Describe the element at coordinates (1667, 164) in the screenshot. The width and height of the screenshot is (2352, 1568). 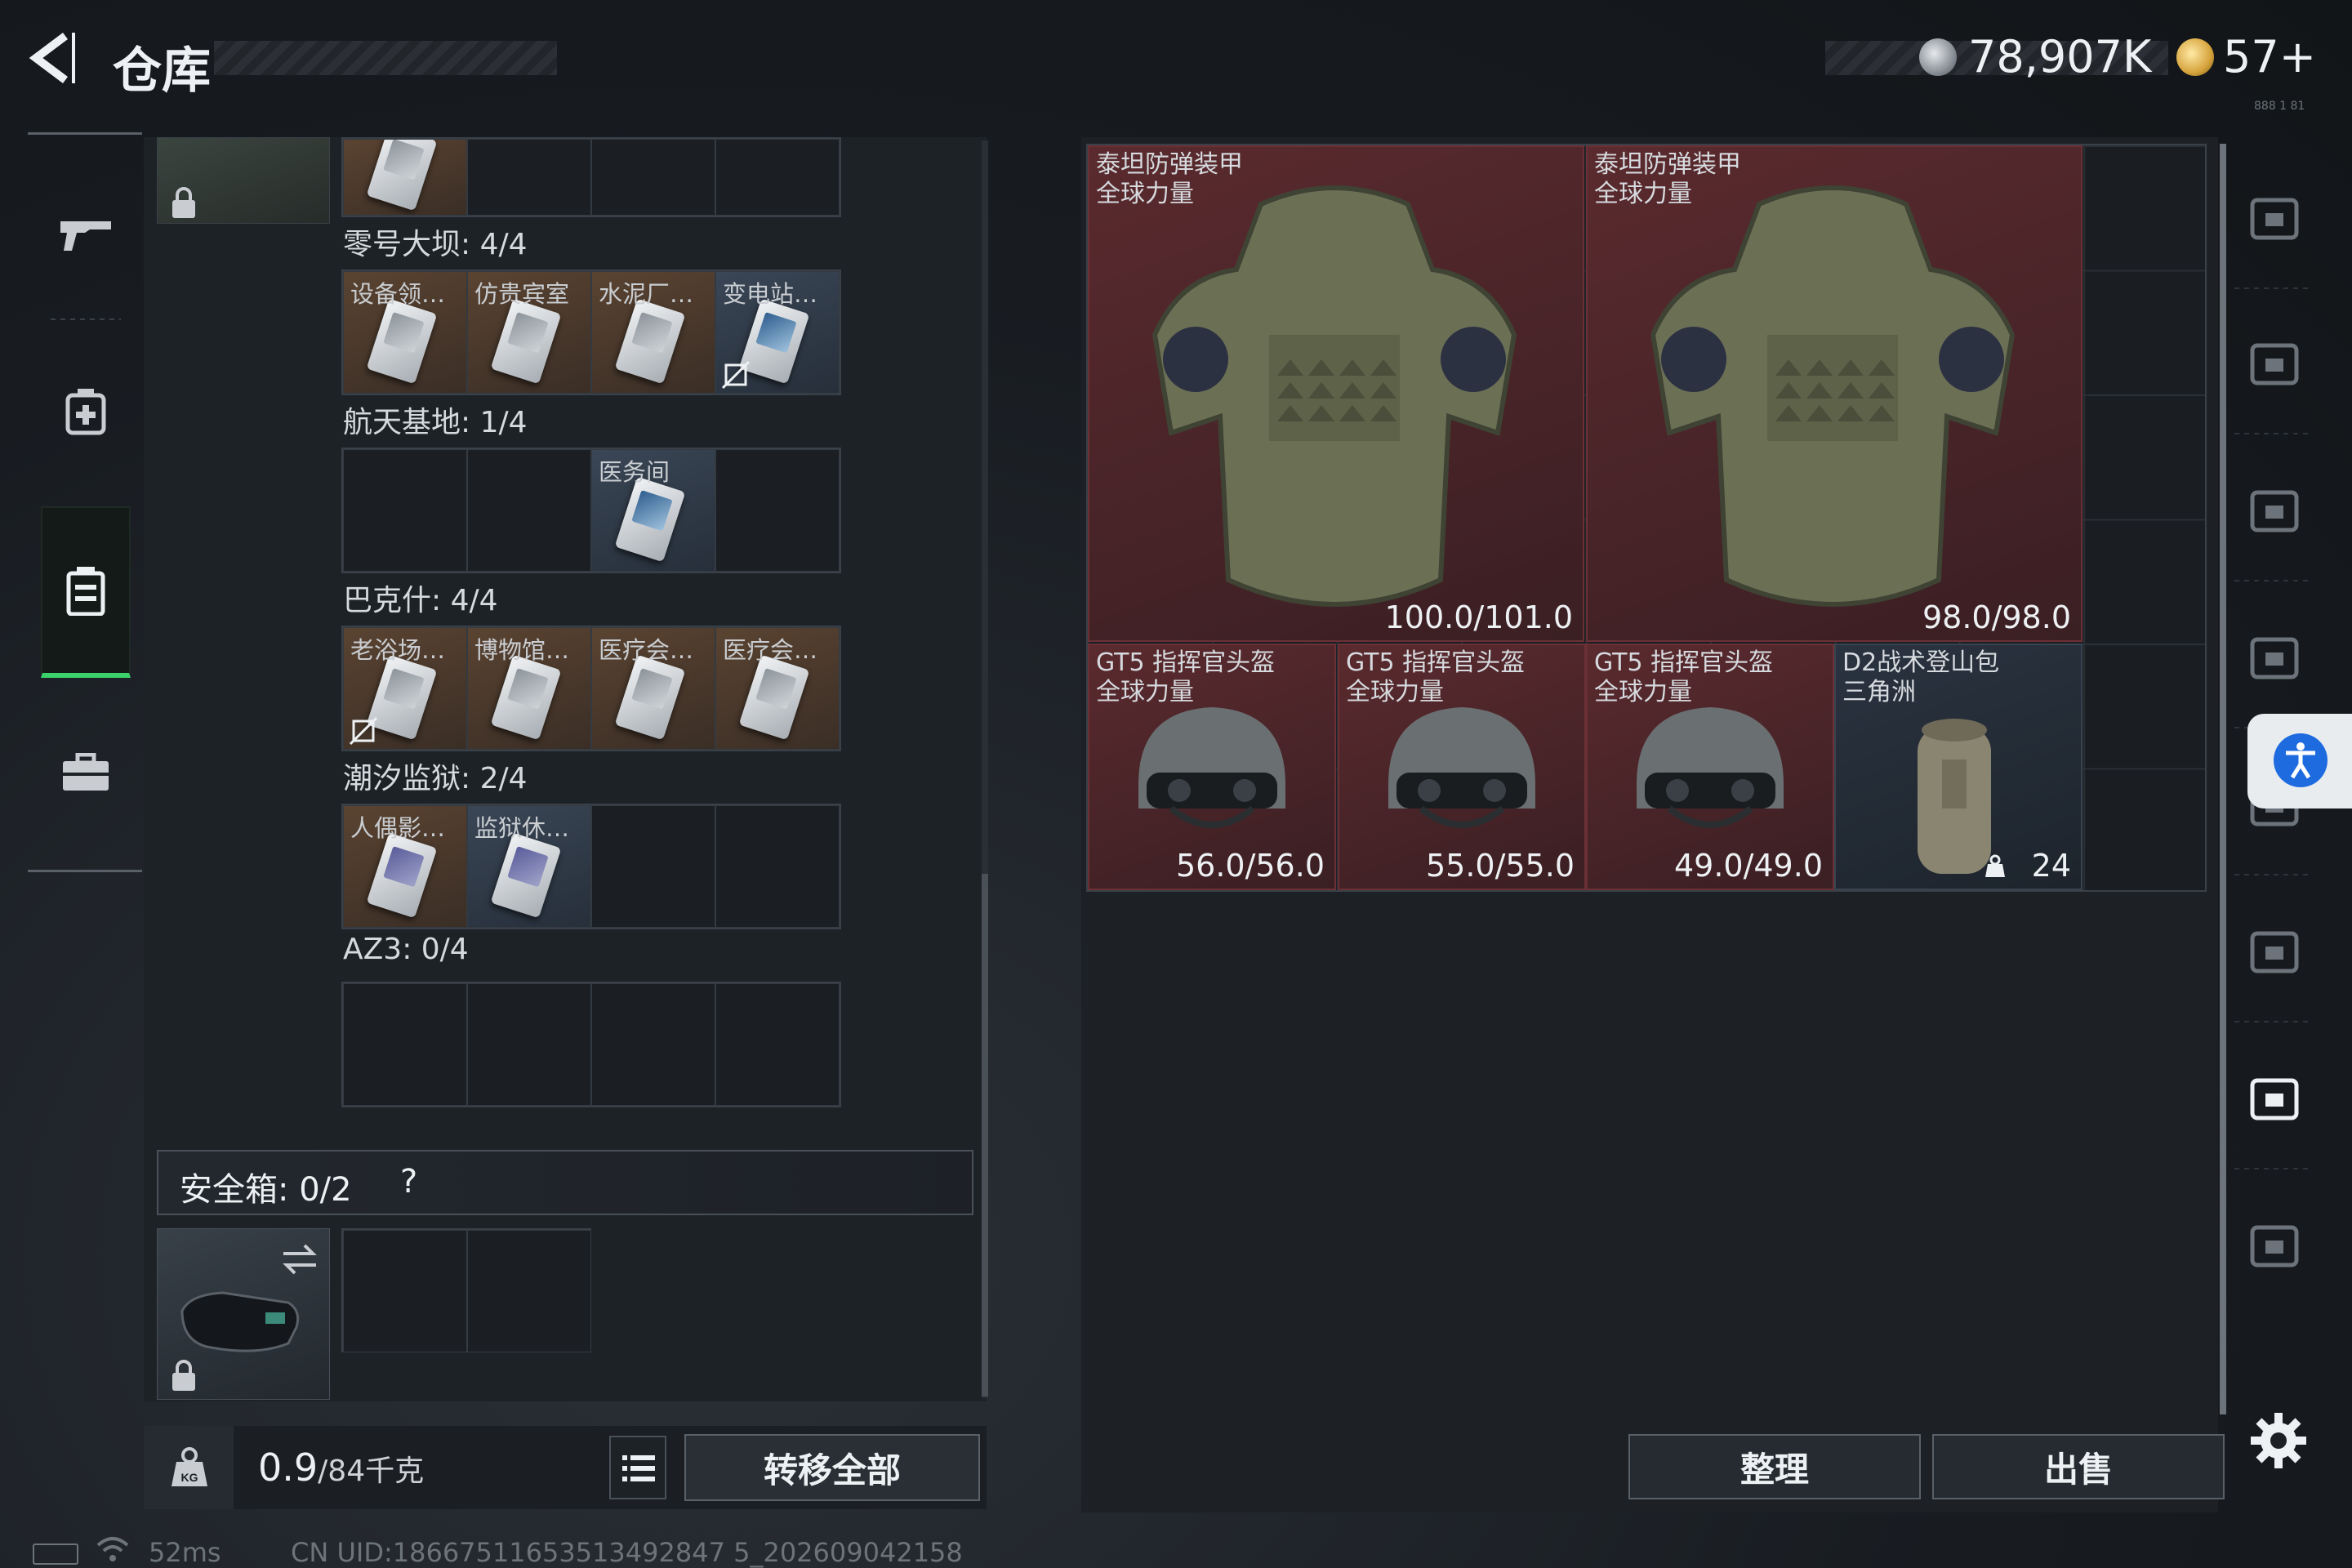
I see `item-title: 泰坦防弹装甲` at that location.